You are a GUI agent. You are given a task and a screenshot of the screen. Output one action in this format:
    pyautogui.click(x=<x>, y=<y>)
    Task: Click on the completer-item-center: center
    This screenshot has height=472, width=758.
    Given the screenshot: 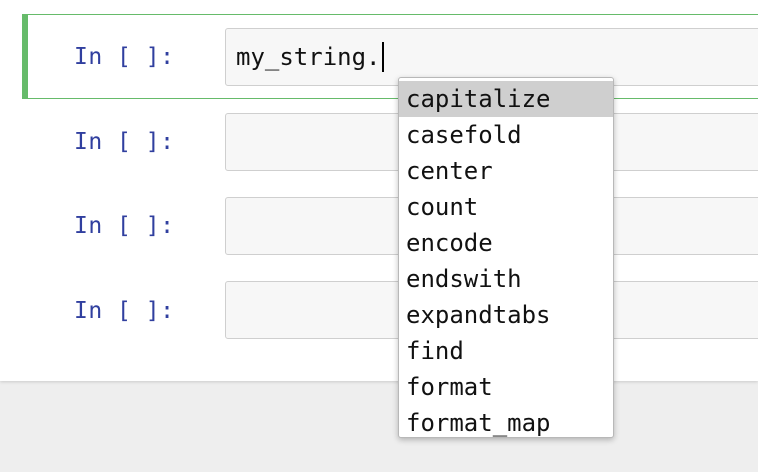 What is the action you would take?
    pyautogui.click(x=506, y=171)
    